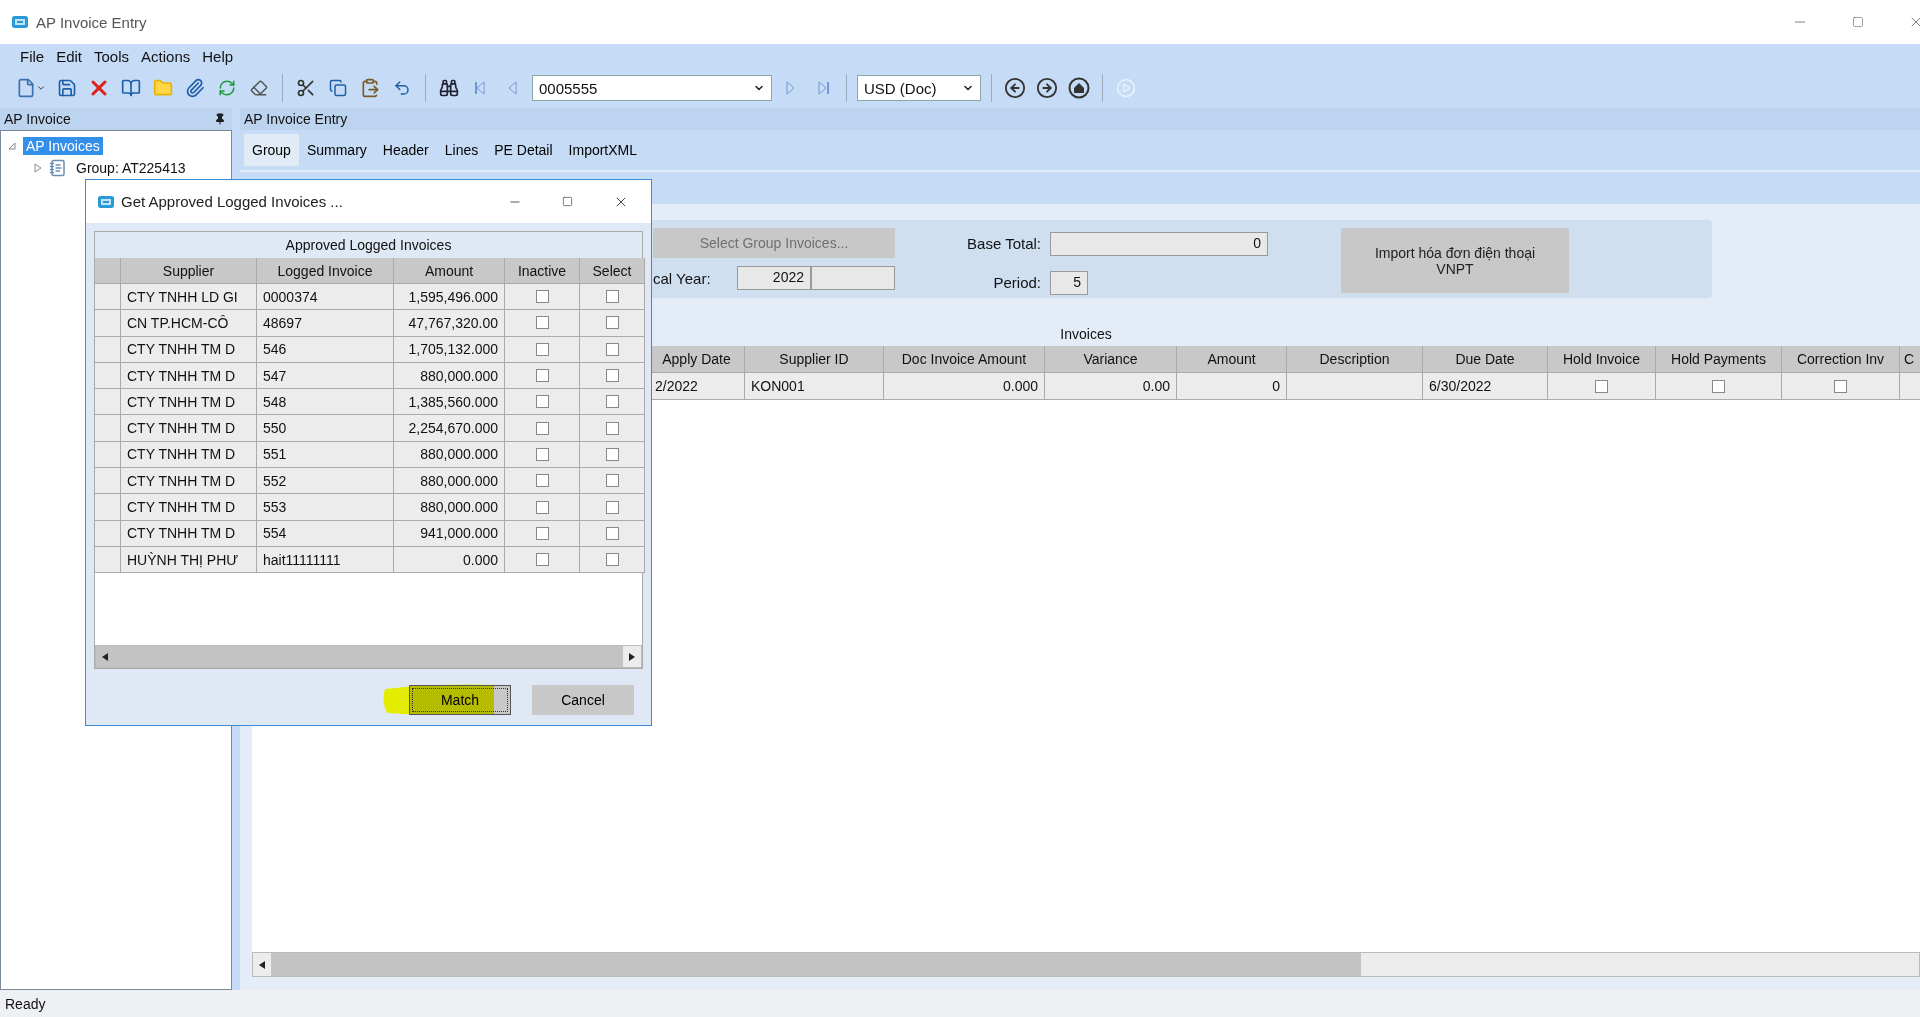  What do you see at coordinates (131, 88) in the screenshot?
I see `book-icon` at bounding box center [131, 88].